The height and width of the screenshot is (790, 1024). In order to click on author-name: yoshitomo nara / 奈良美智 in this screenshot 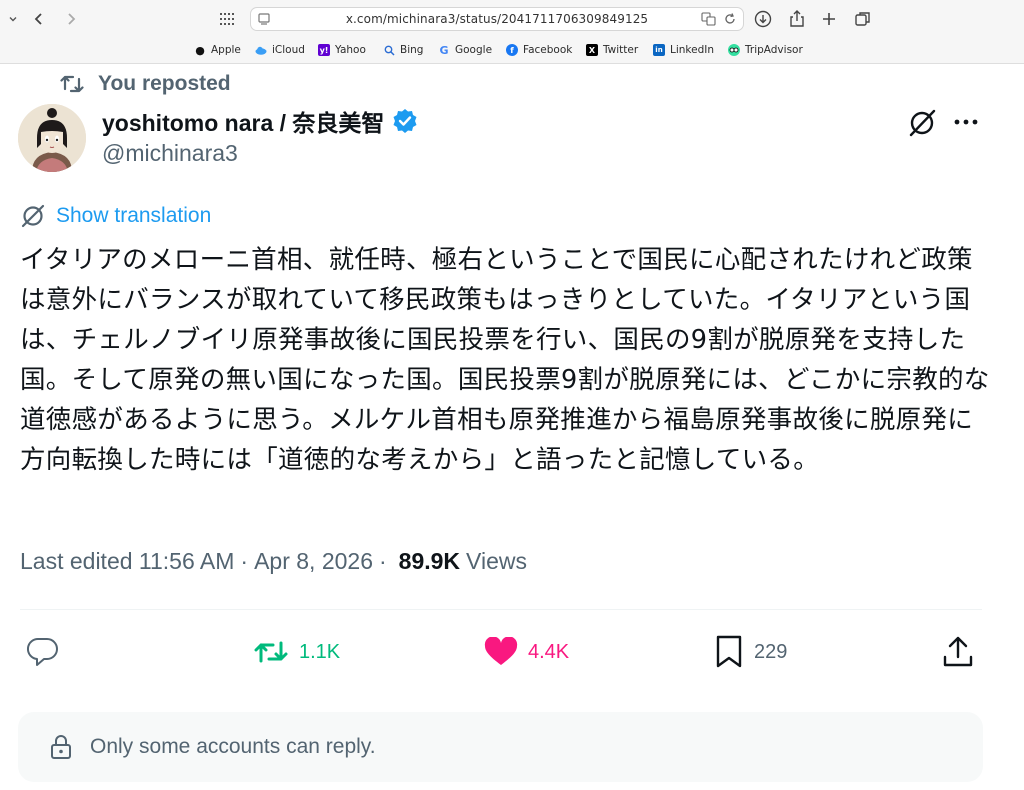, I will do `click(243, 121)`.